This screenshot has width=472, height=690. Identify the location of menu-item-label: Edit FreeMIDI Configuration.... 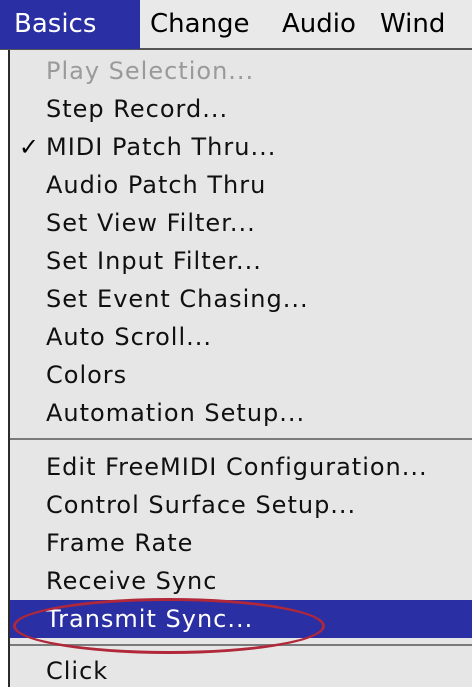
(237, 467).